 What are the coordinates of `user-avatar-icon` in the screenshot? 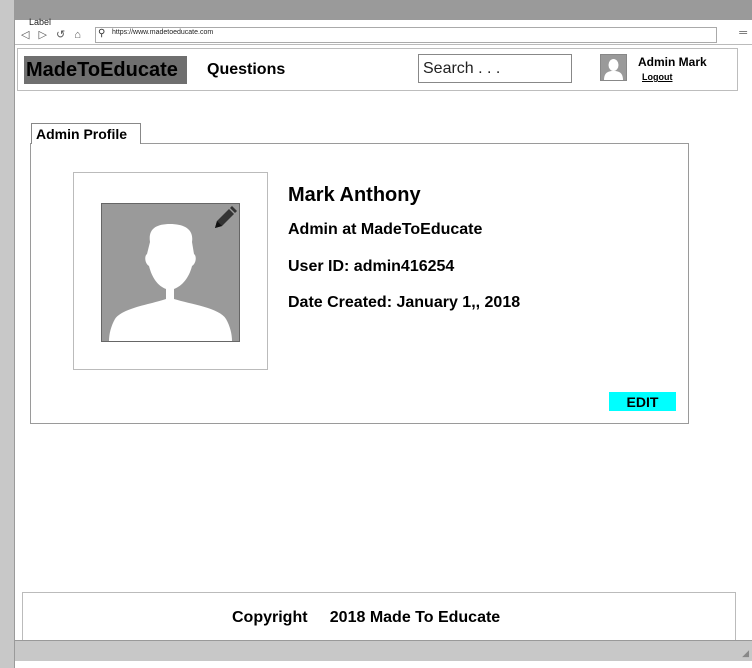 It's located at (613, 67).